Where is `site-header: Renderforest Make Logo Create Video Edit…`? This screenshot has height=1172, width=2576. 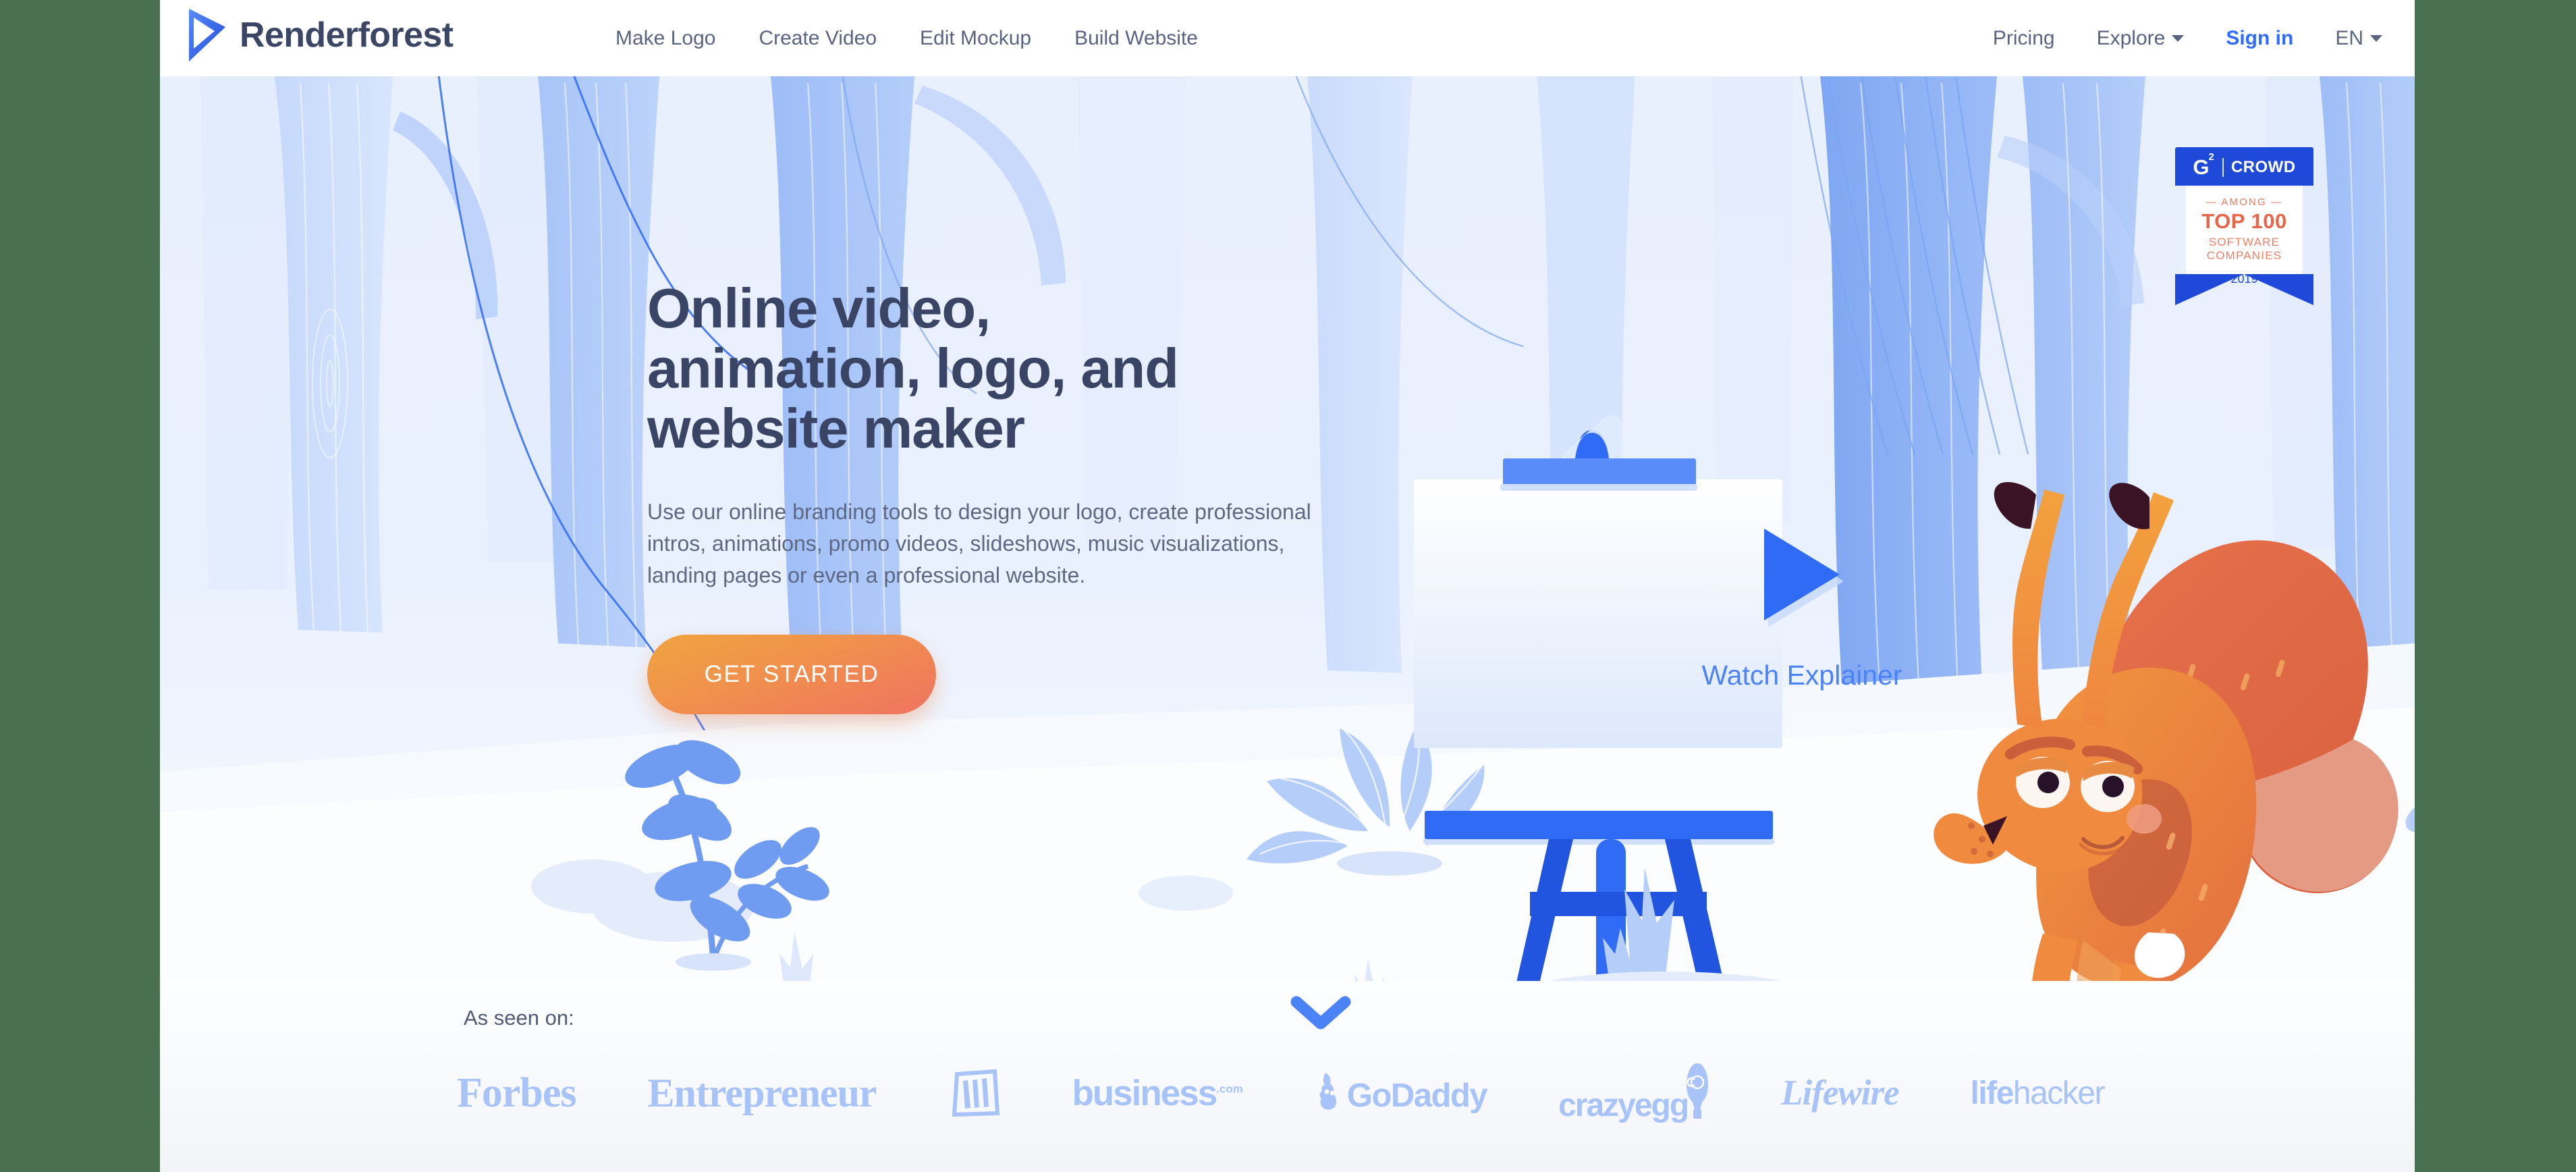 site-header: Renderforest Make Logo Create Video Edit… is located at coordinates (1287, 38).